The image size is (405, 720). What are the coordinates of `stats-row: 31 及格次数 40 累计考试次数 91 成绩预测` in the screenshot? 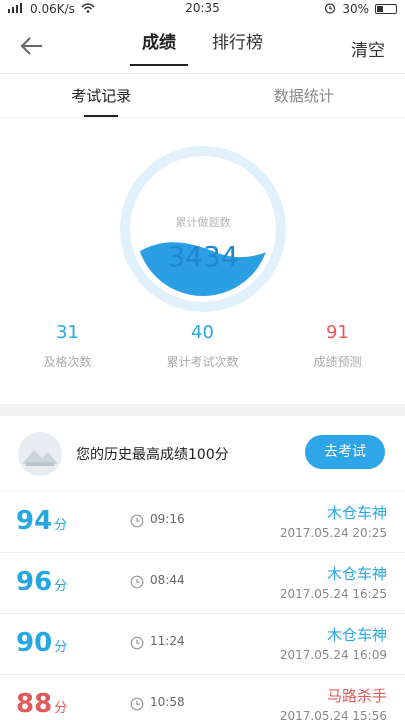 It's located at (202, 359).